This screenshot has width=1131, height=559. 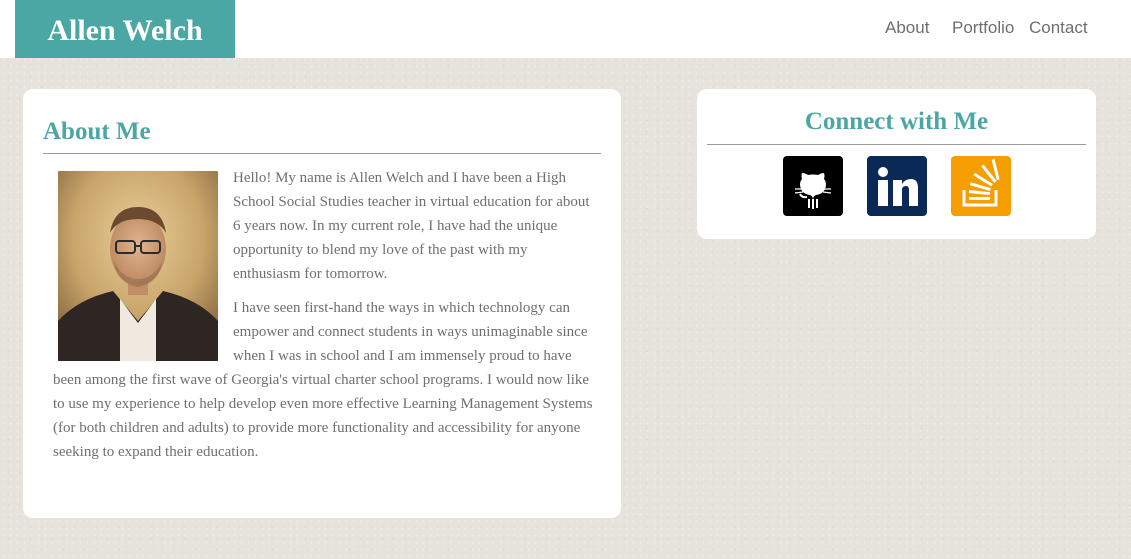 I want to click on github-icon, so click(x=813, y=186).